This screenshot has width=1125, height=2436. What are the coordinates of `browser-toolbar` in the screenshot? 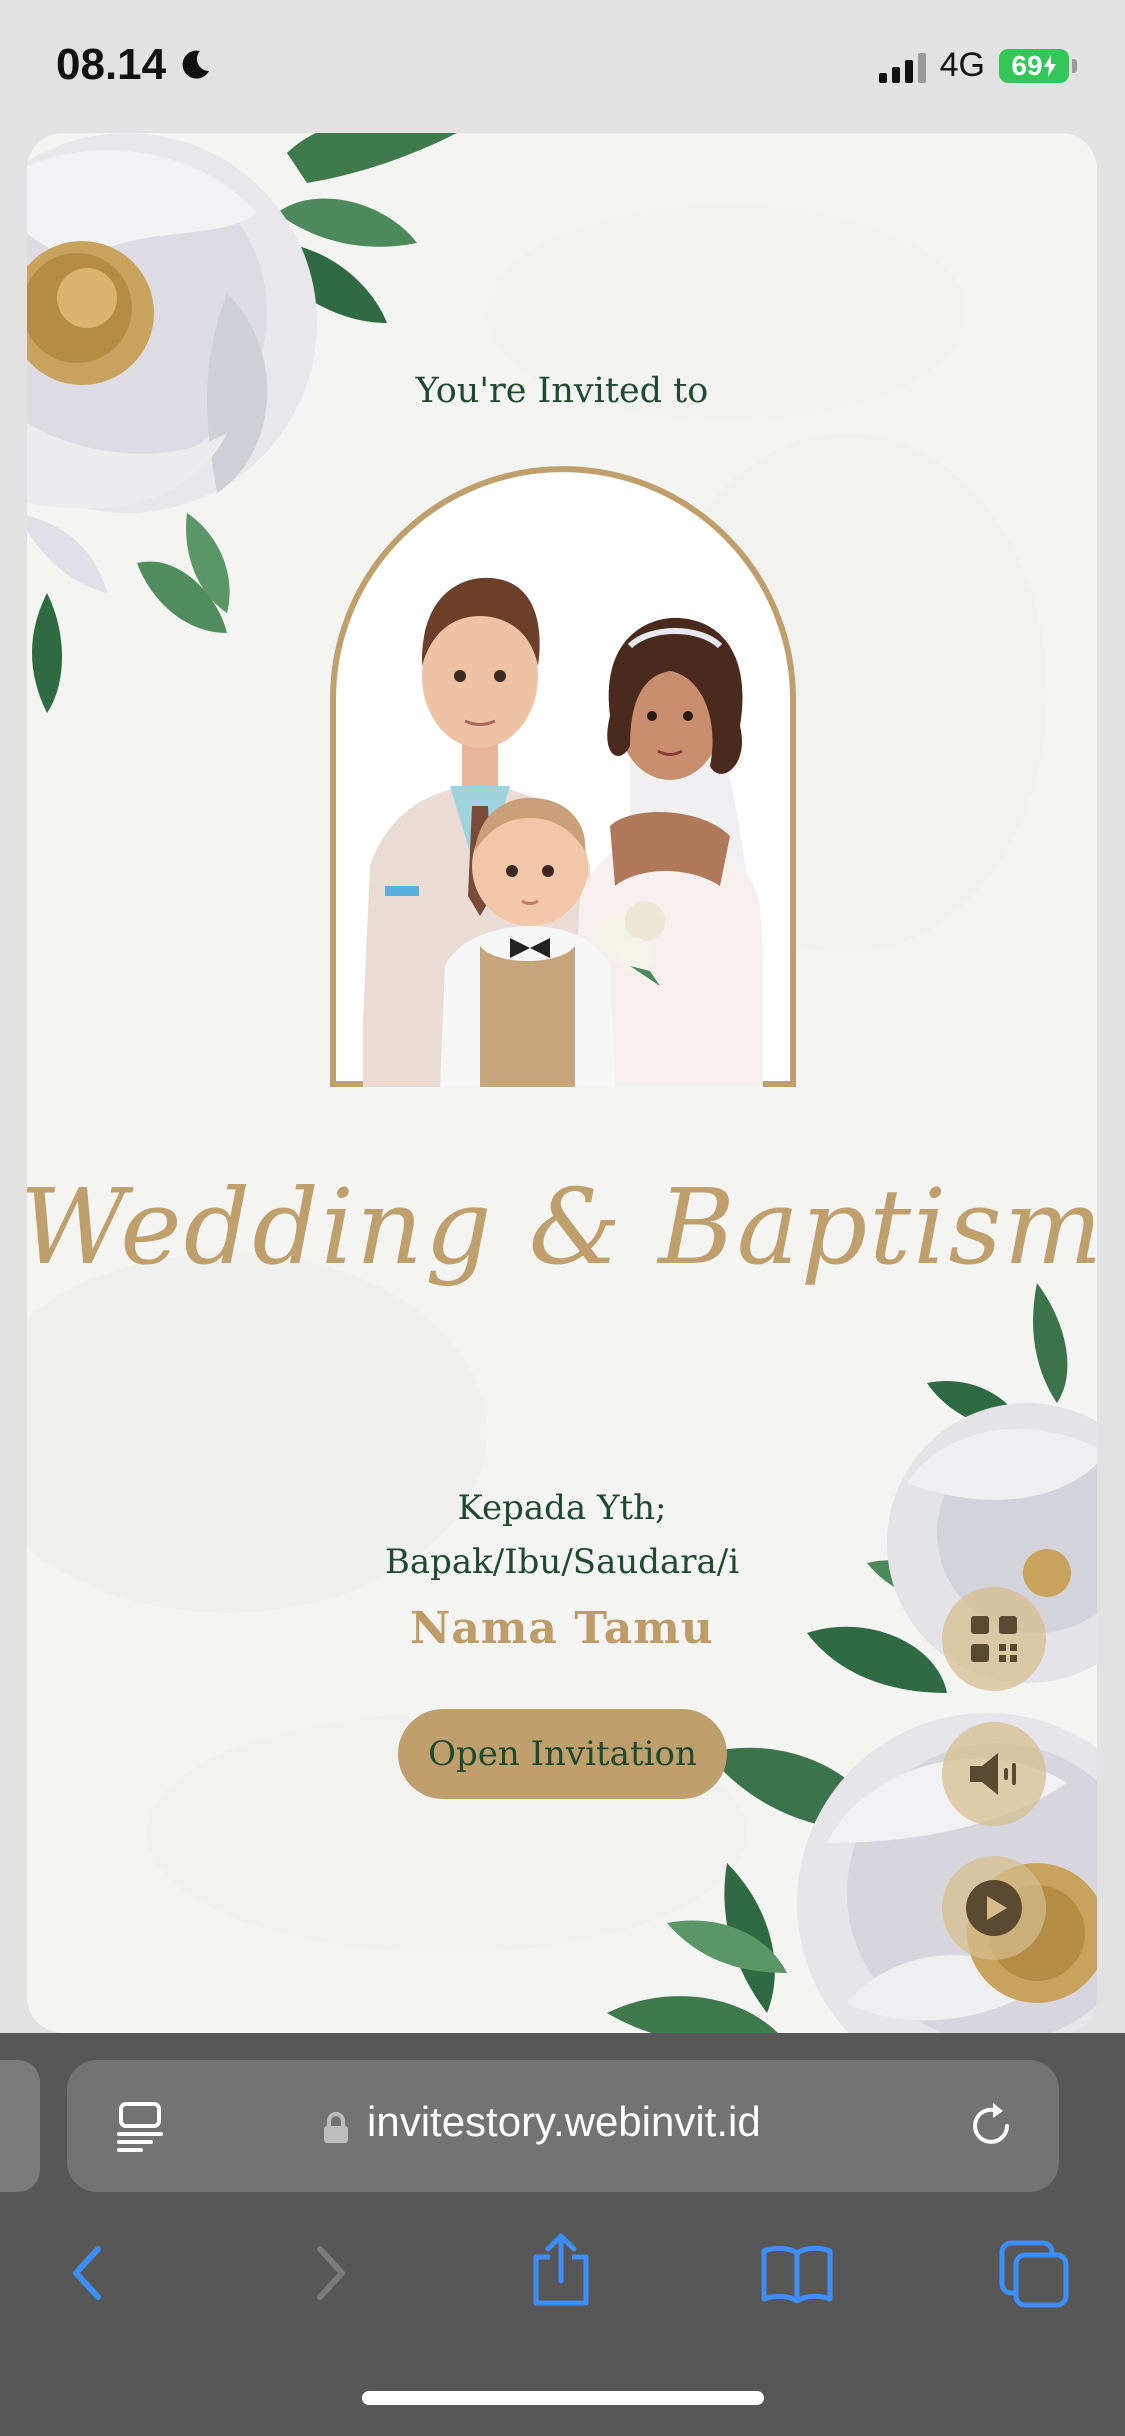 It's located at (562, 2283).